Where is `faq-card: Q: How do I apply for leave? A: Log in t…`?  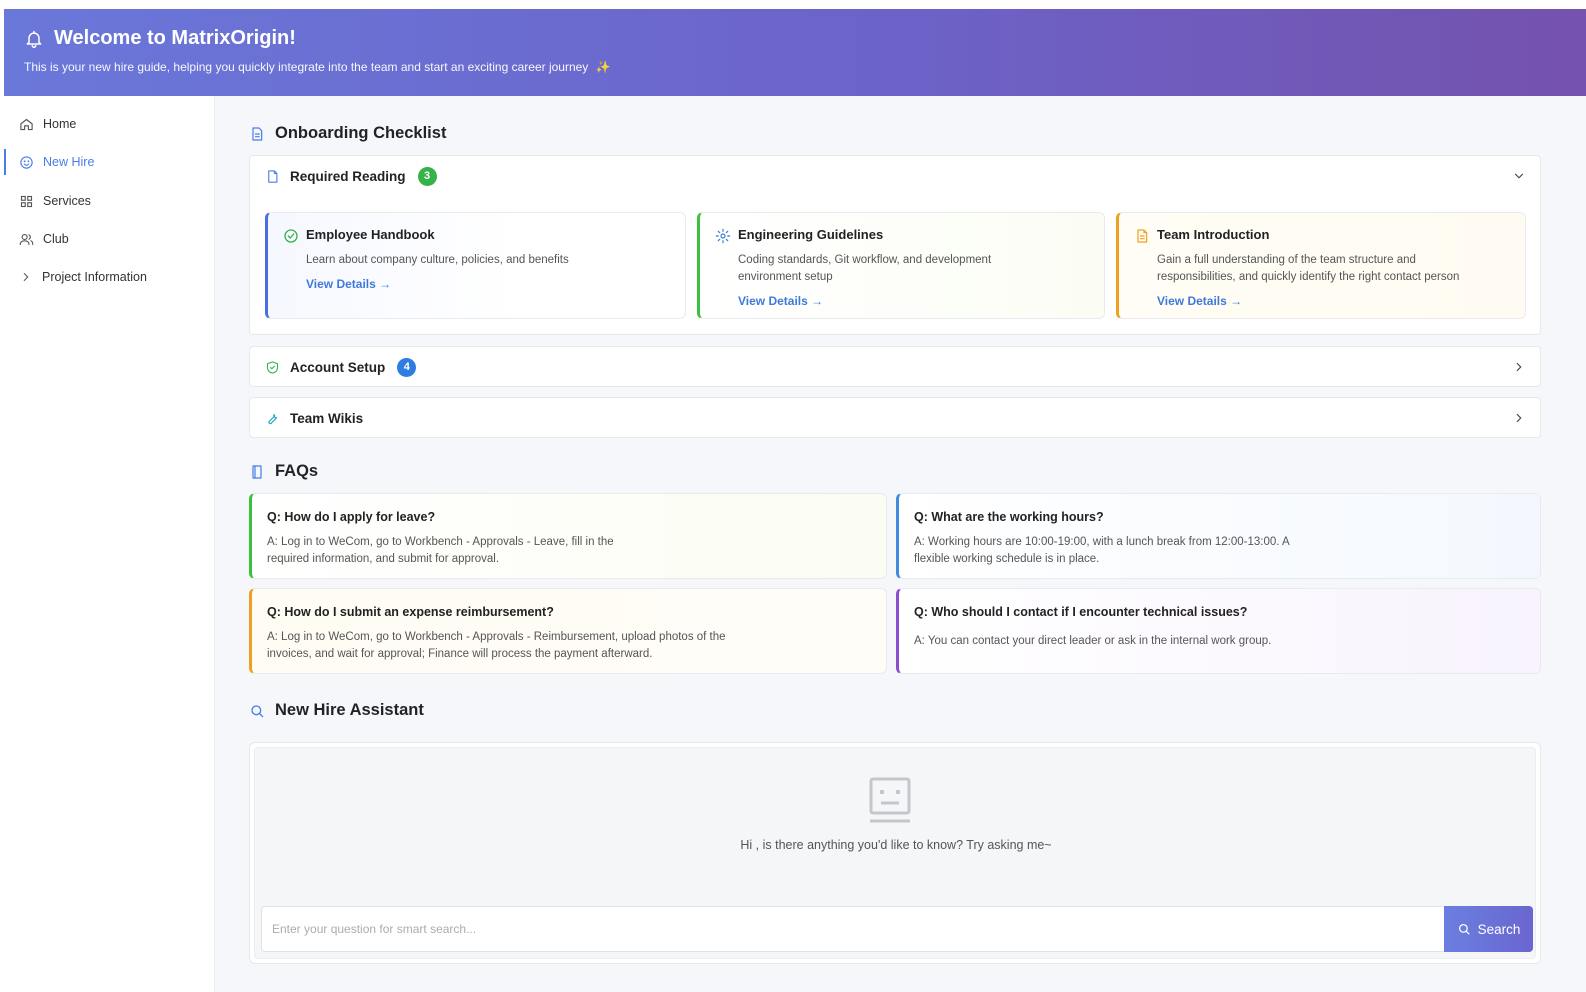 faq-card: Q: How do I apply for leave? A: Log in t… is located at coordinates (568, 536).